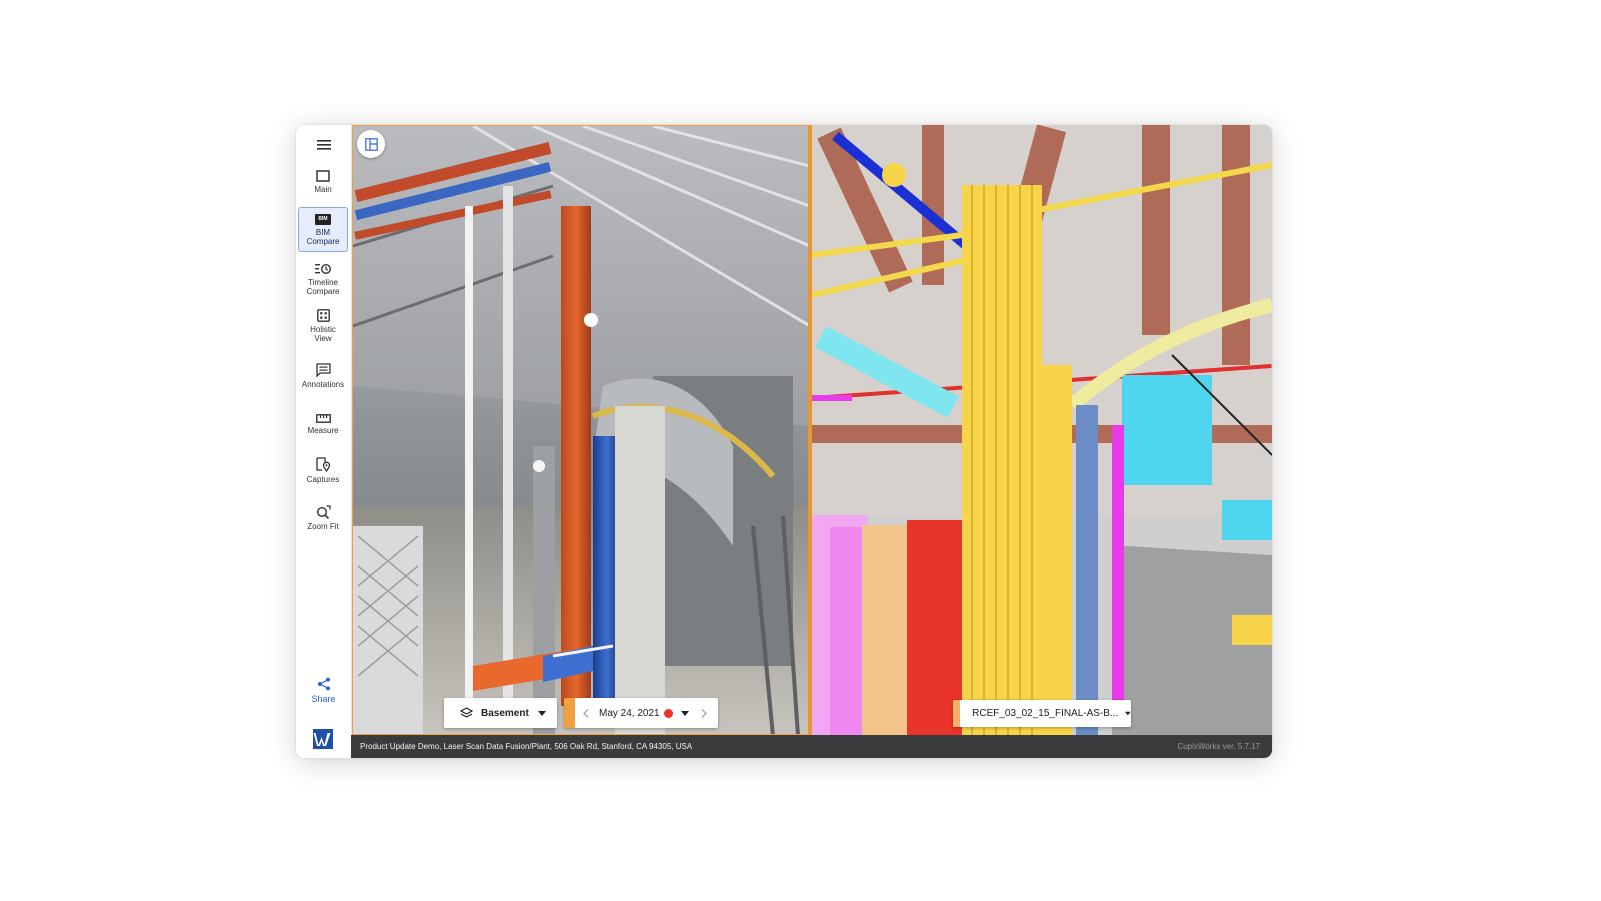  Describe the element at coordinates (323, 739) in the screenshot. I see `brand-logo-icon` at that location.